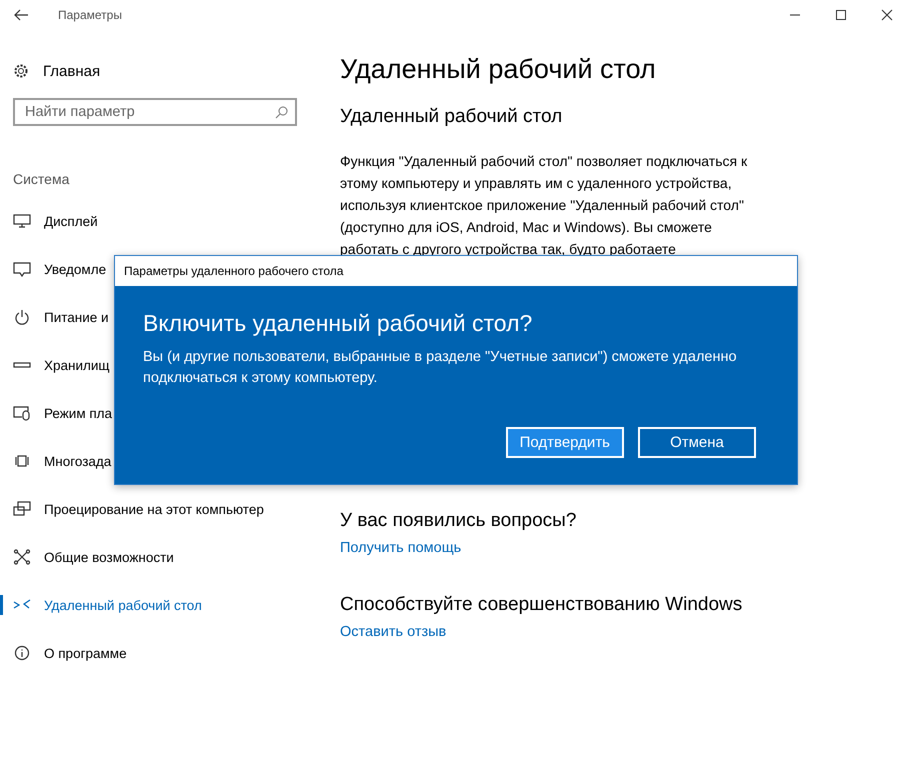 The image size is (907, 759). I want to click on section-heading: У вас появились вопросы?, so click(459, 521).